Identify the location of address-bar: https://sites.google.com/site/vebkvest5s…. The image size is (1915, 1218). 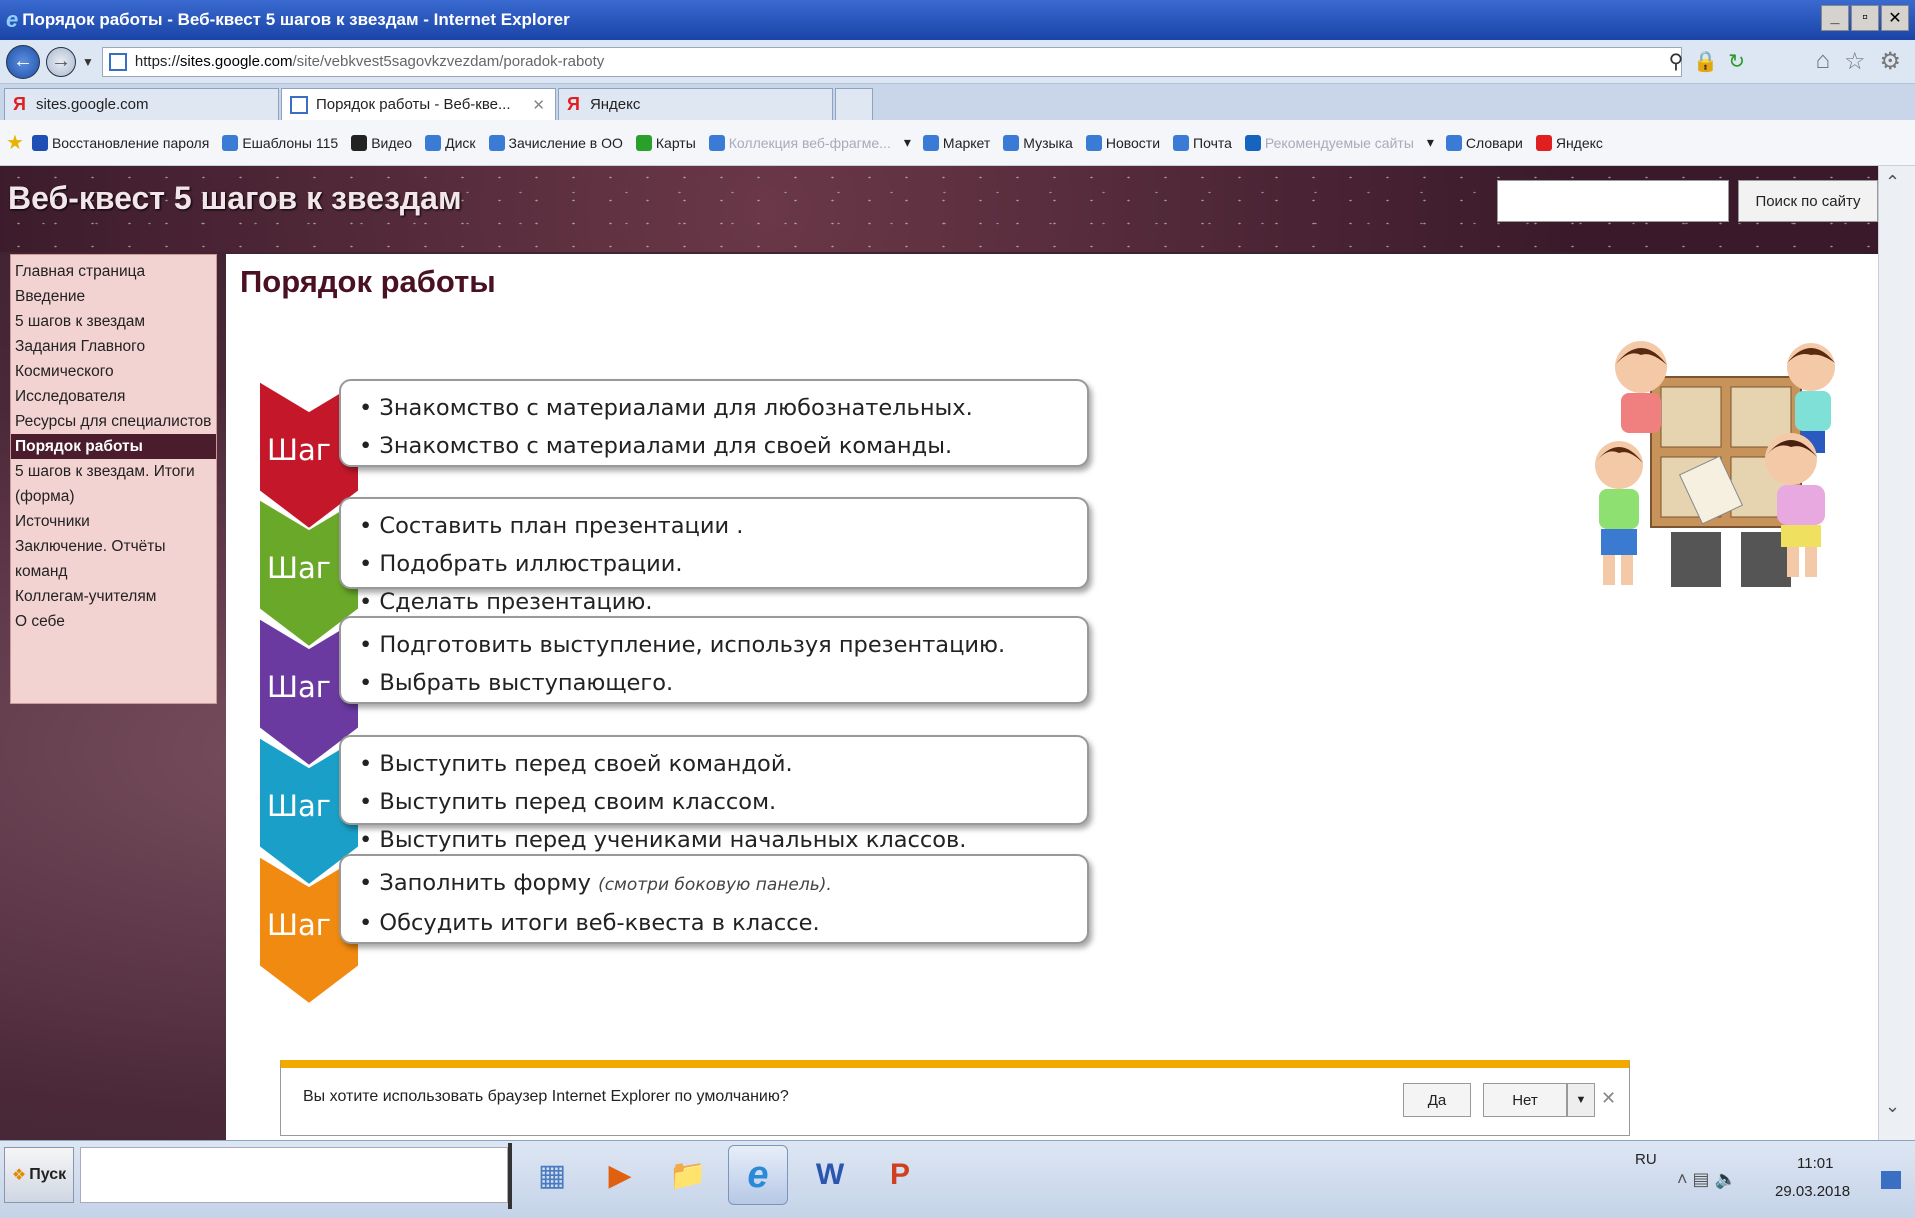
(891, 61).